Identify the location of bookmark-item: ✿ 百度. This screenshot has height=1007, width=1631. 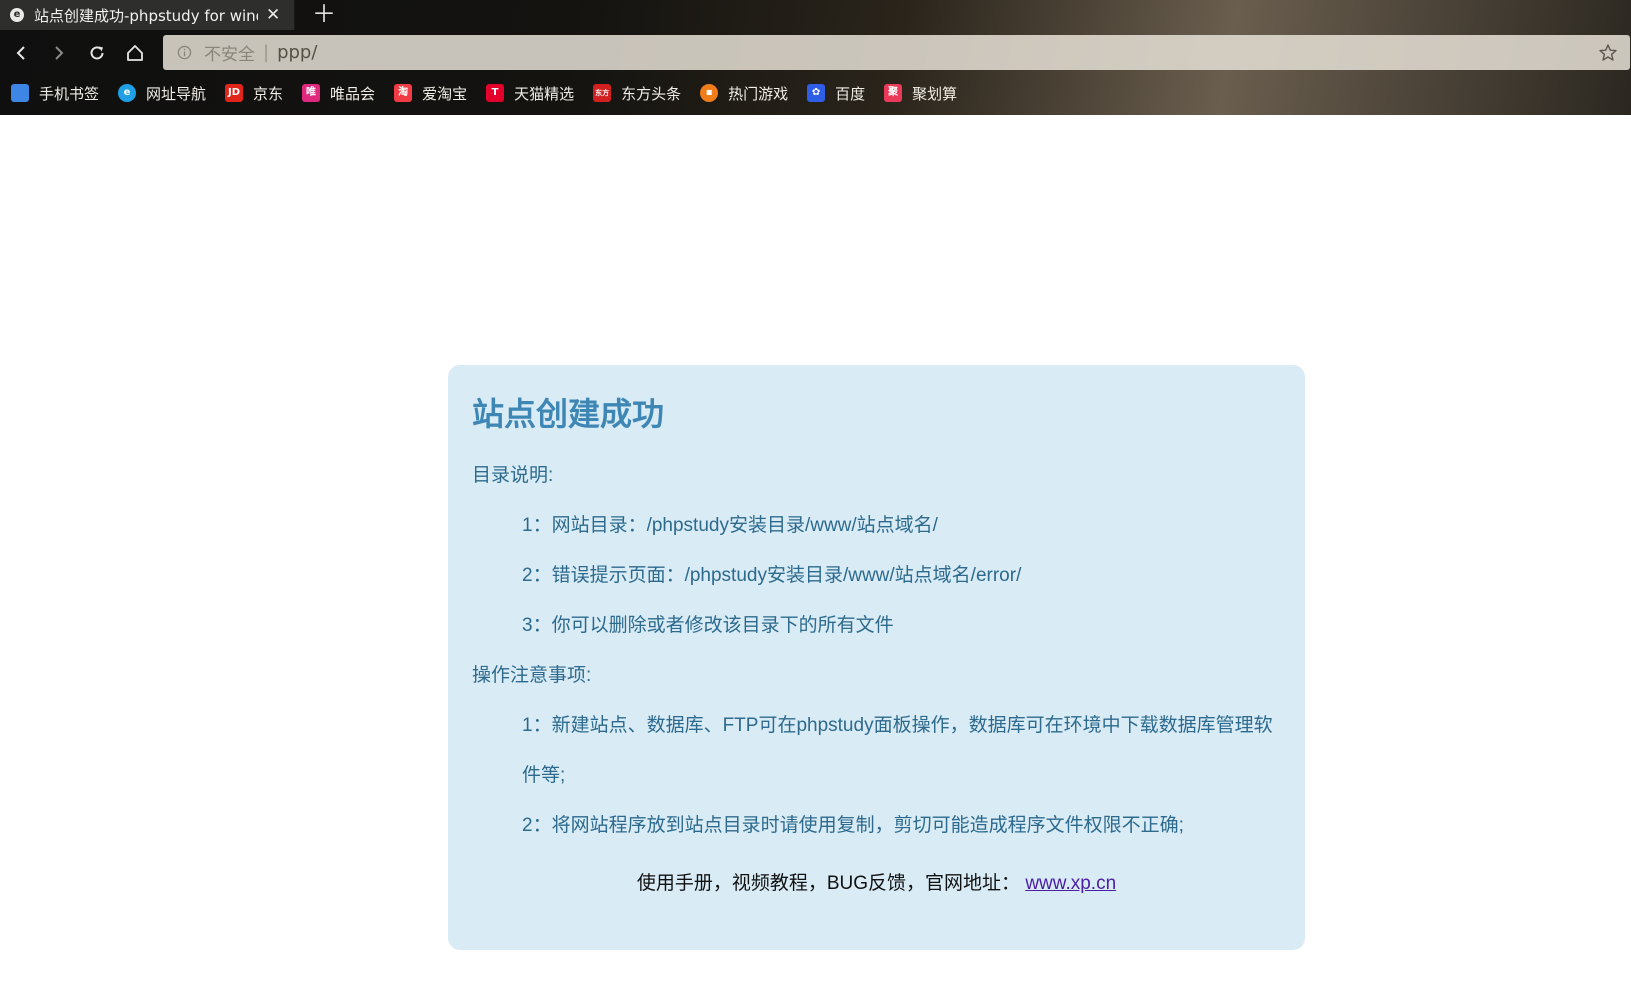
(836, 93).